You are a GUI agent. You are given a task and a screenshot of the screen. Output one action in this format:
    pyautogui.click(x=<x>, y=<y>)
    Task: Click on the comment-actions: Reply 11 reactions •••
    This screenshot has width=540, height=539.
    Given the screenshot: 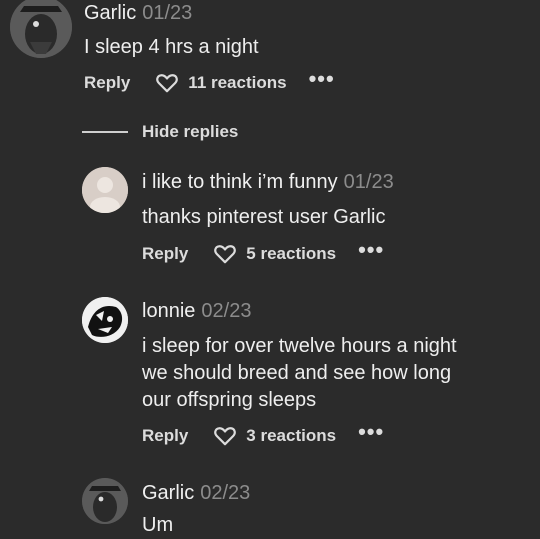 What is the action you would take?
    pyautogui.click(x=209, y=80)
    